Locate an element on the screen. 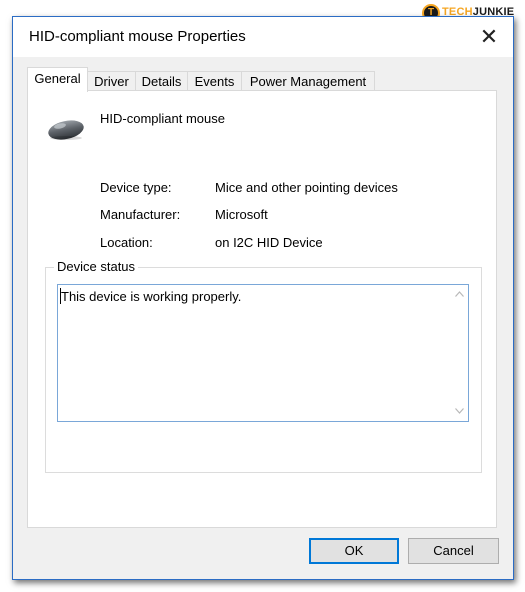 This screenshot has width=525, height=592. device-status-text: This device is working properly. is located at coordinates (151, 296).